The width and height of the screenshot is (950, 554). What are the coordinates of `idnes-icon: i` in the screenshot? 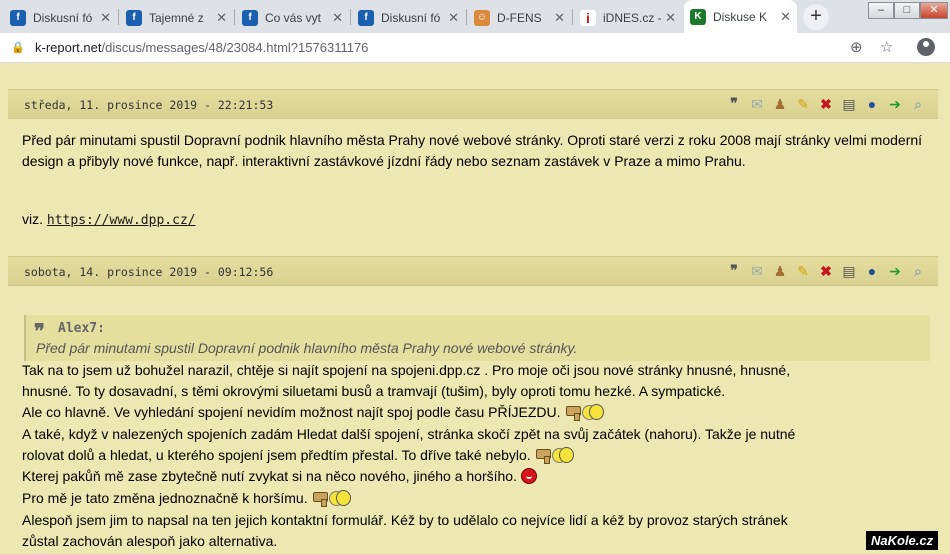 It's located at (588, 17).